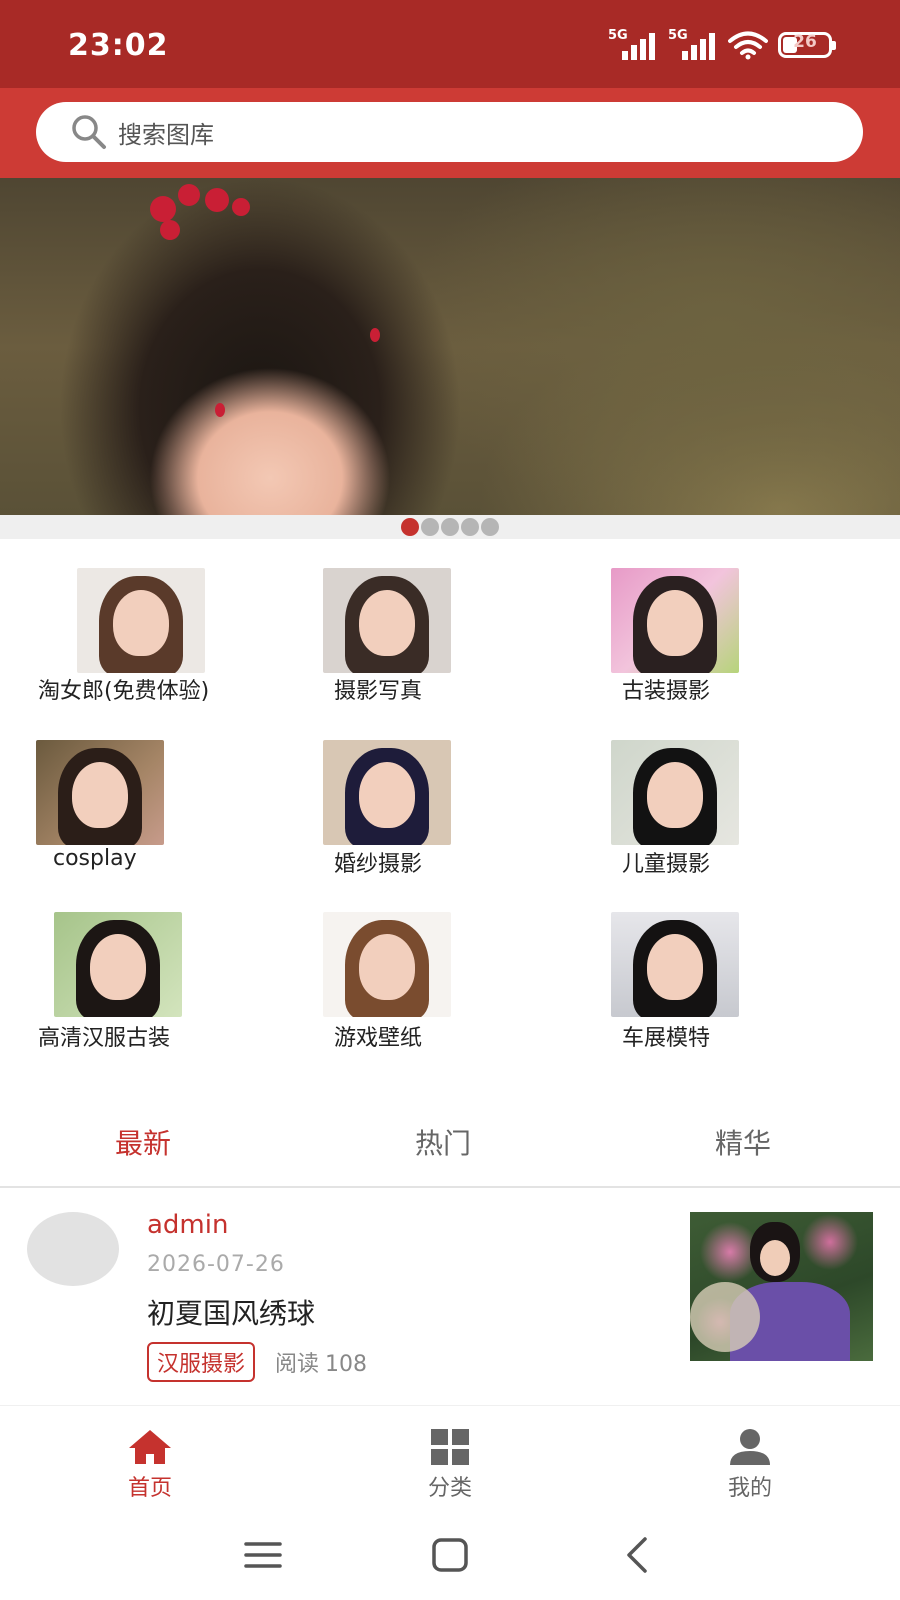 The height and width of the screenshot is (1600, 900). I want to click on category-item: 古装摄影, so click(731, 630).